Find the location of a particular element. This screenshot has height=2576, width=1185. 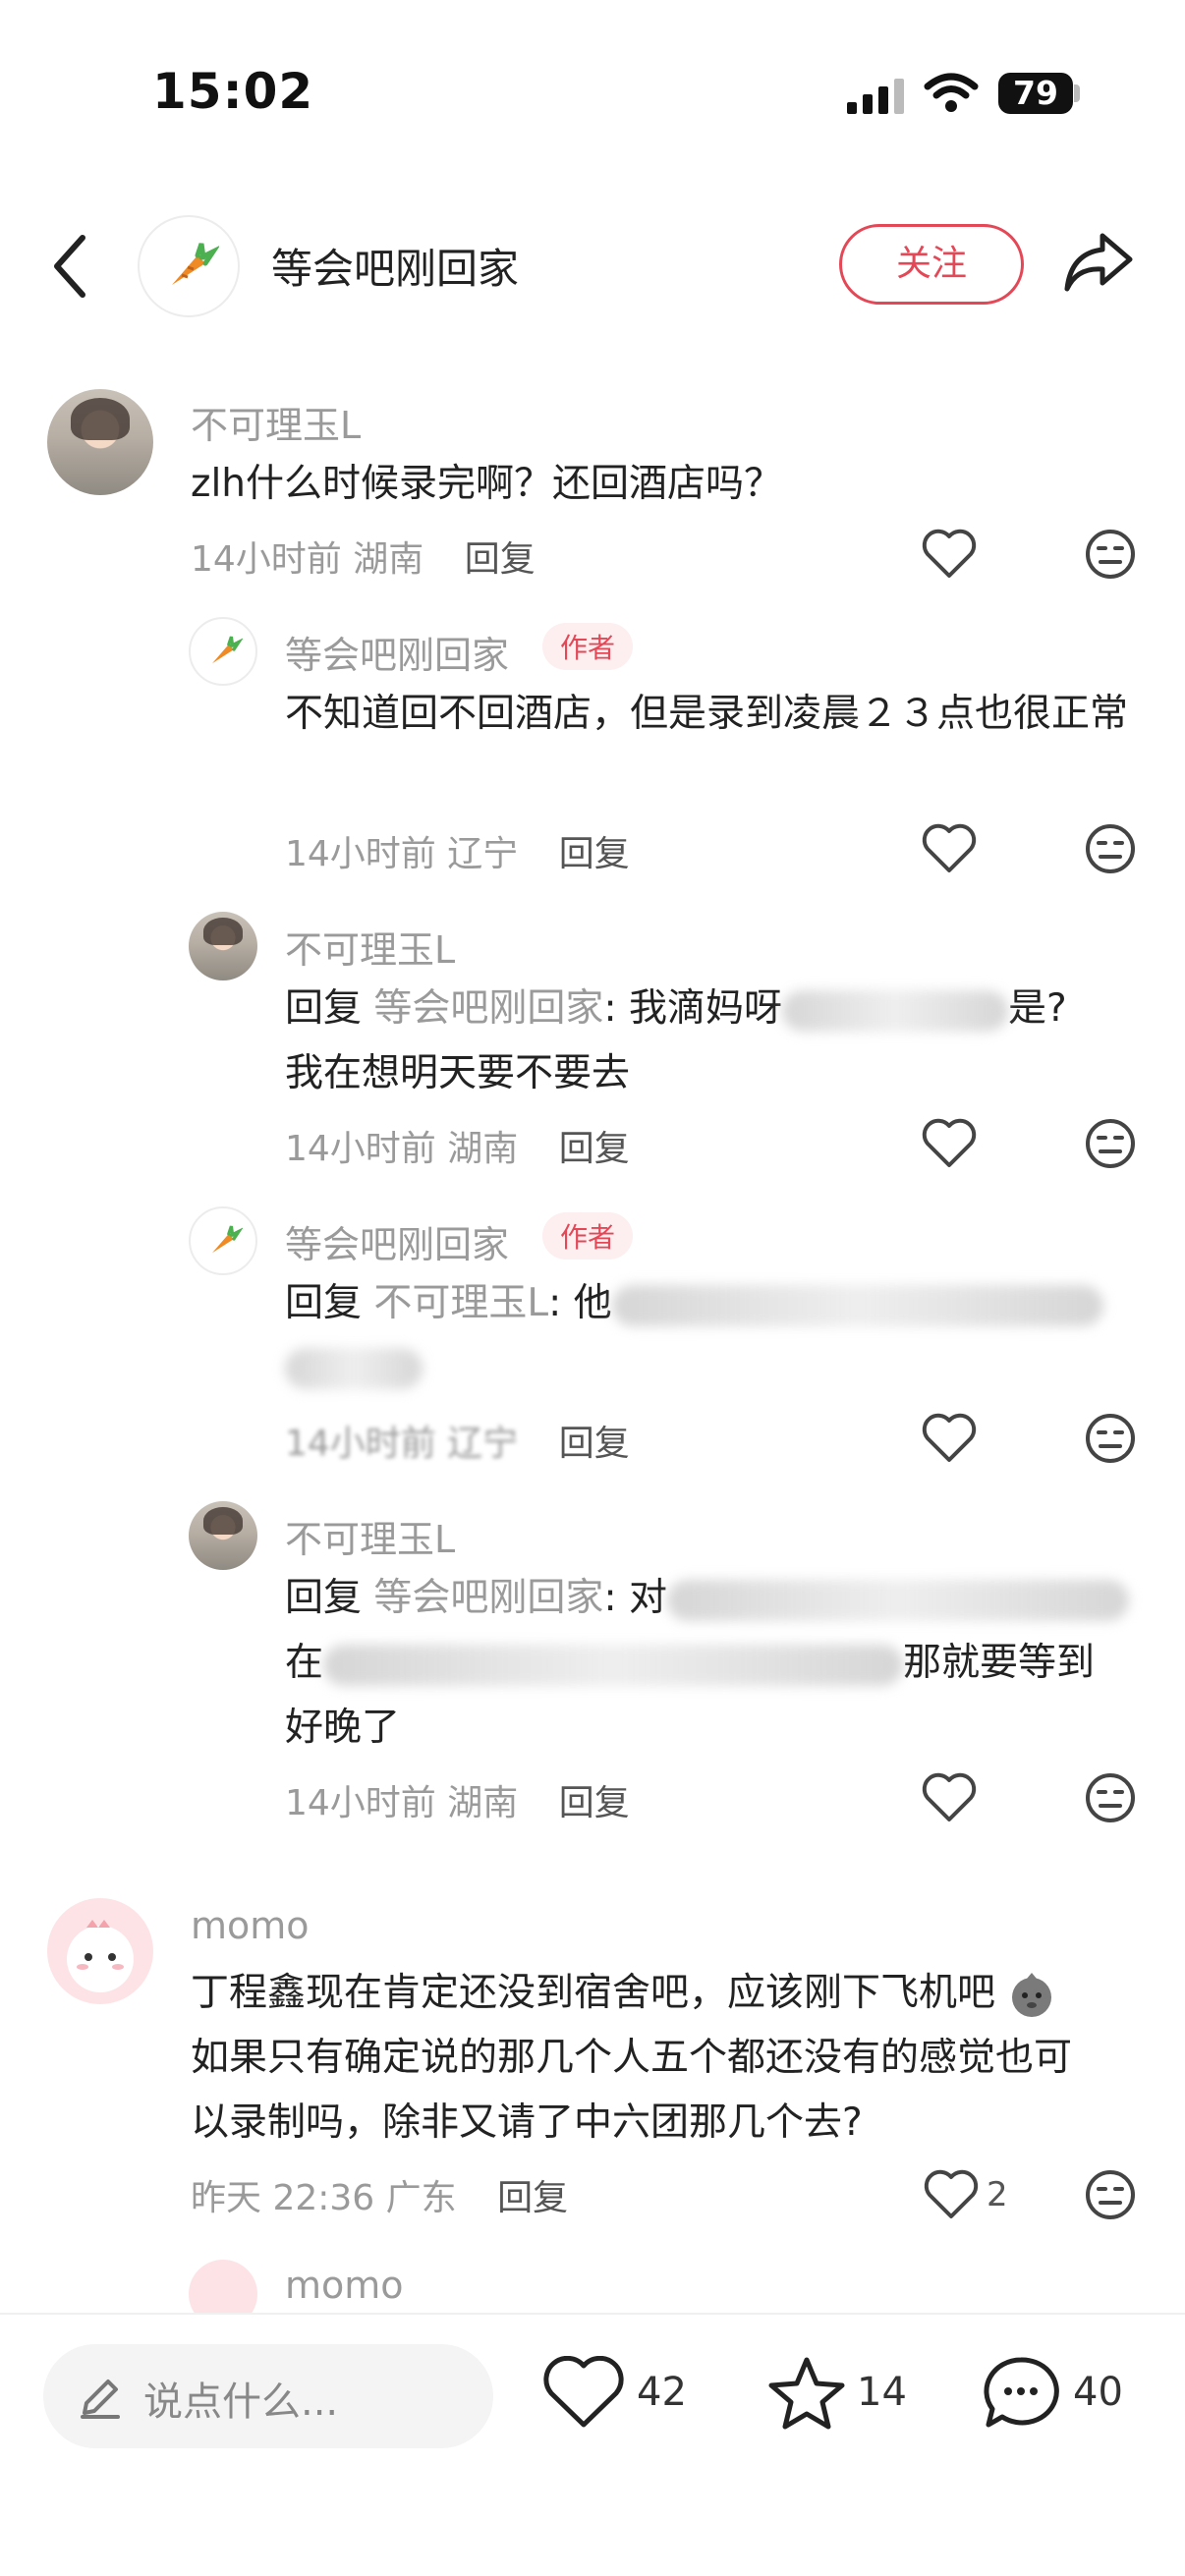

comment-text: 回复 等会吧刚回家: 我滴妈呀 是? is located at coordinates (676, 1009).